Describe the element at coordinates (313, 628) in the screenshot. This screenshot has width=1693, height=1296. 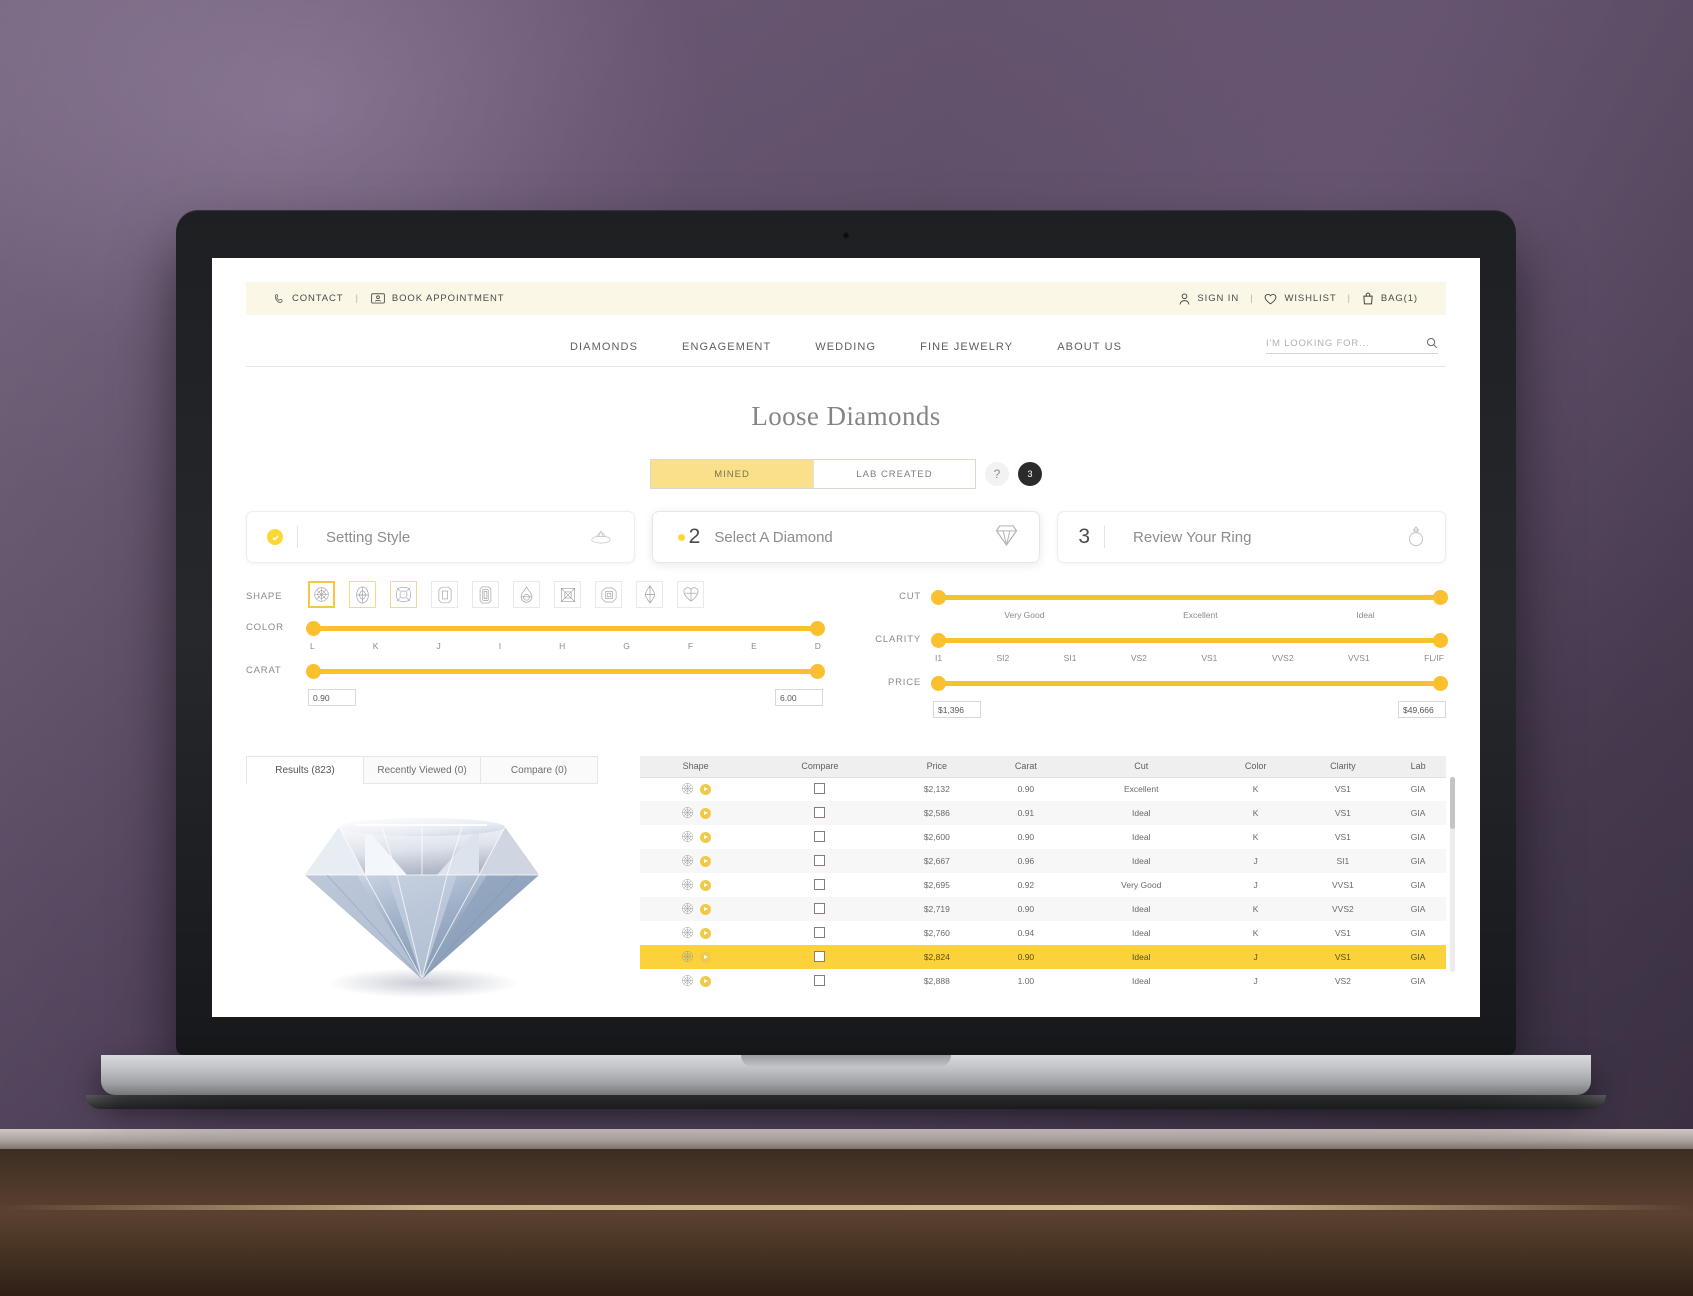
I see `color-slider-min-handle` at that location.